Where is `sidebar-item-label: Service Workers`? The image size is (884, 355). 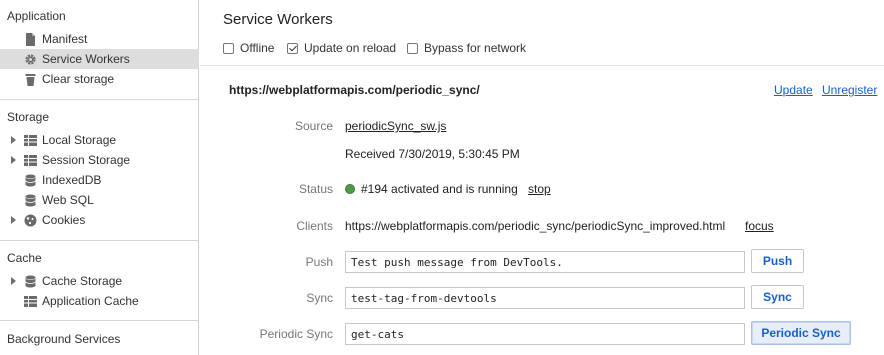 sidebar-item-label: Service Workers is located at coordinates (86, 59).